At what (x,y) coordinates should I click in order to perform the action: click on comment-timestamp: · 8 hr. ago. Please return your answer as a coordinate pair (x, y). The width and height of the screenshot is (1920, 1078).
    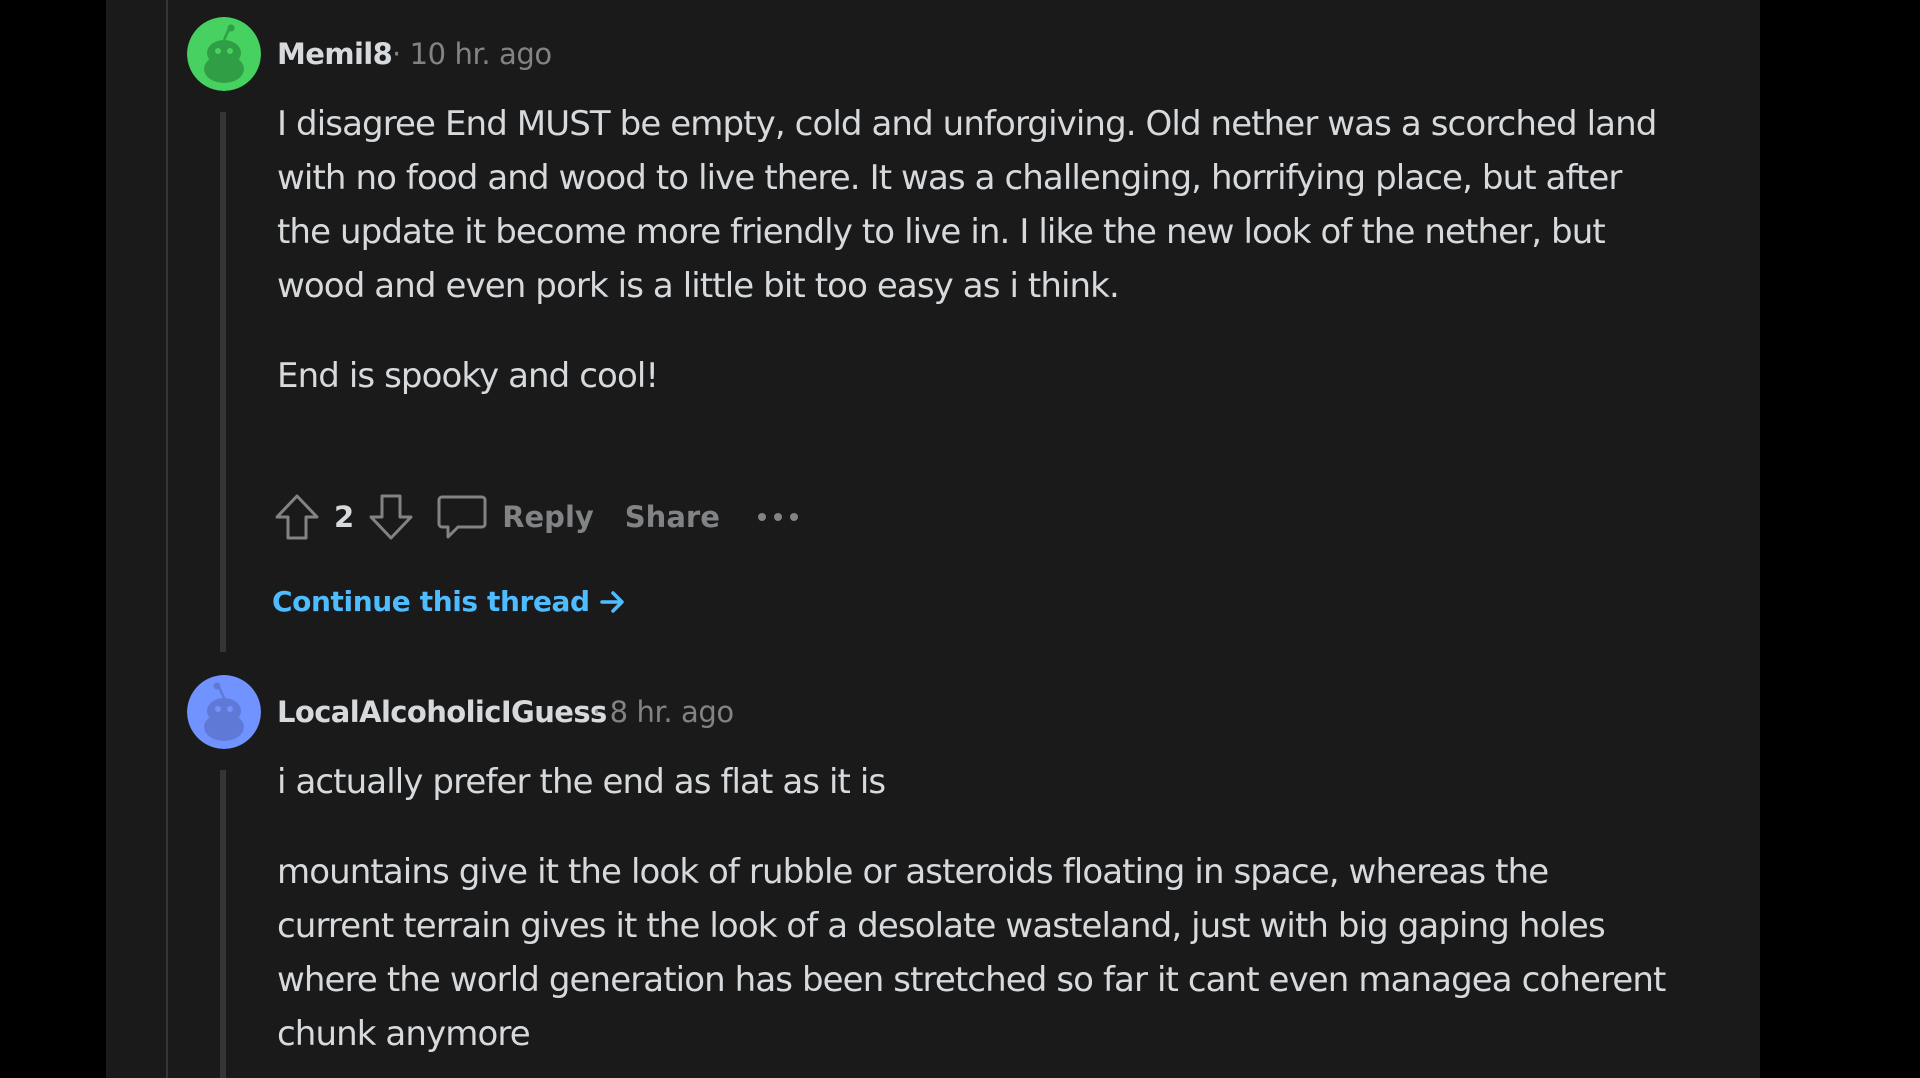
    Looking at the image, I should click on (663, 712).